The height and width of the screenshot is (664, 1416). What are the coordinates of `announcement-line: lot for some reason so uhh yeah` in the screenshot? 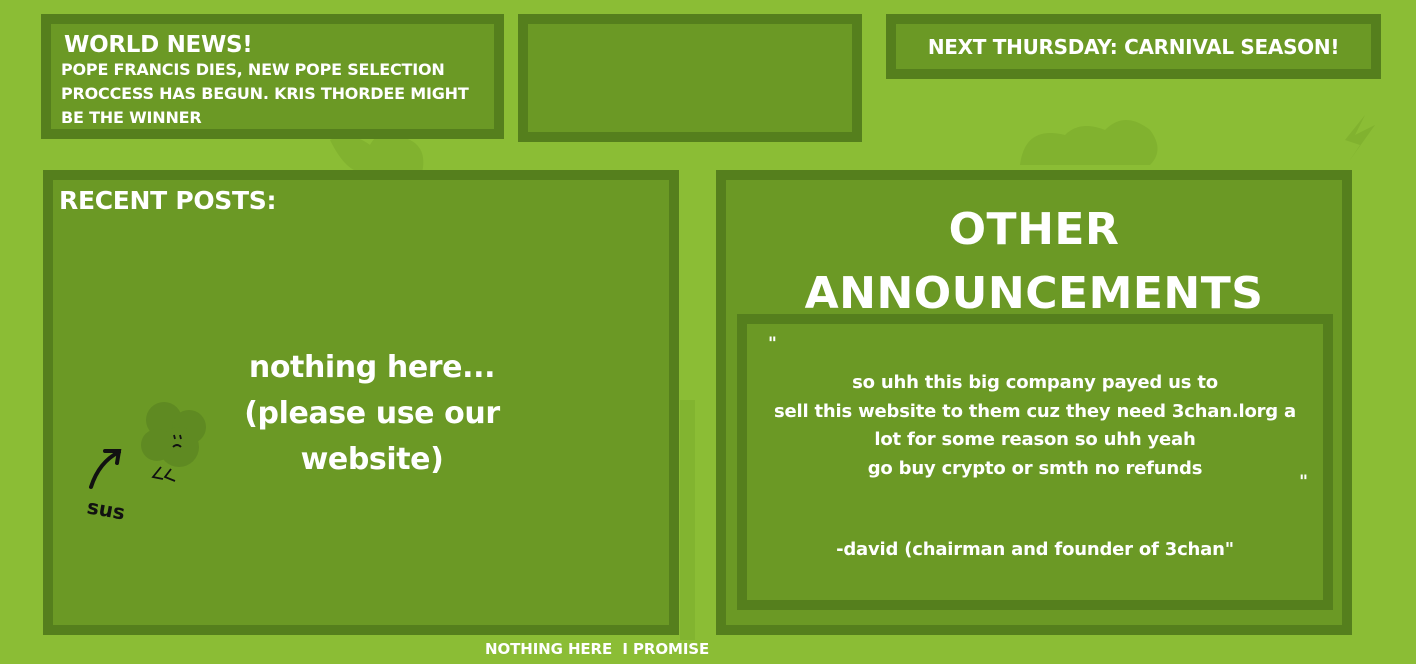 It's located at (1035, 439).